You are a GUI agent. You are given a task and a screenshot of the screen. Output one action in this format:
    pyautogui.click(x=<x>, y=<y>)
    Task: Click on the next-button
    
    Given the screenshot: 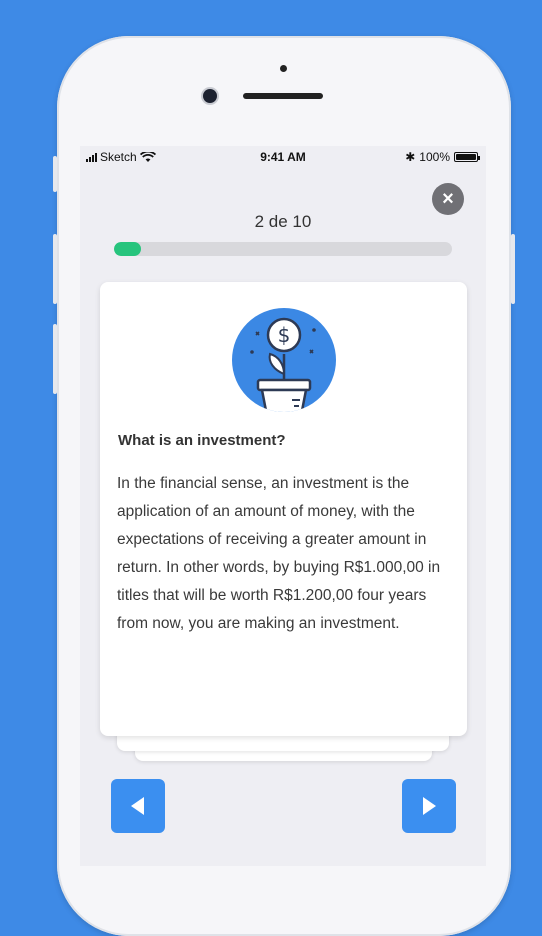 What is the action you would take?
    pyautogui.click(x=429, y=806)
    